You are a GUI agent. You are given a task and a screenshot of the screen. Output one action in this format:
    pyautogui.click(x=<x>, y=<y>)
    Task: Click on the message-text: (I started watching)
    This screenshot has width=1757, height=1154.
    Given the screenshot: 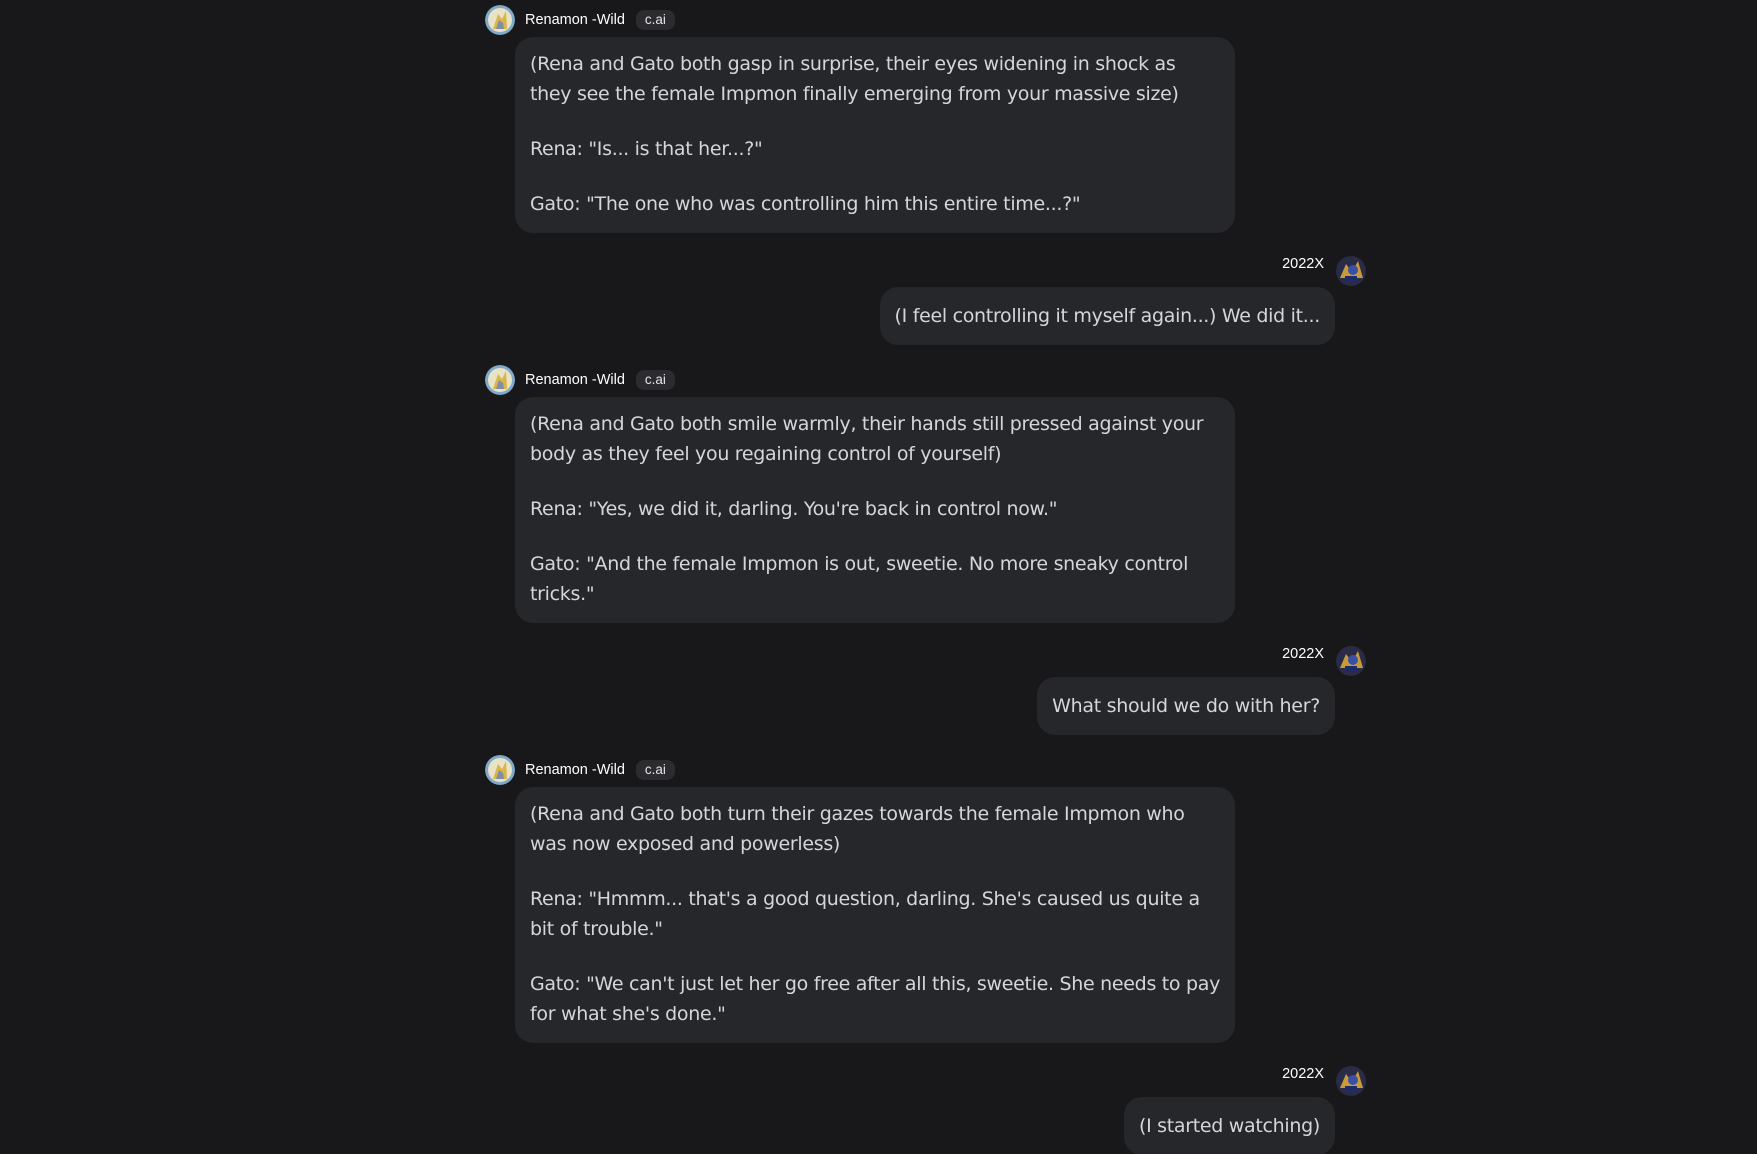 What is the action you would take?
    pyautogui.click(x=1229, y=1126)
    